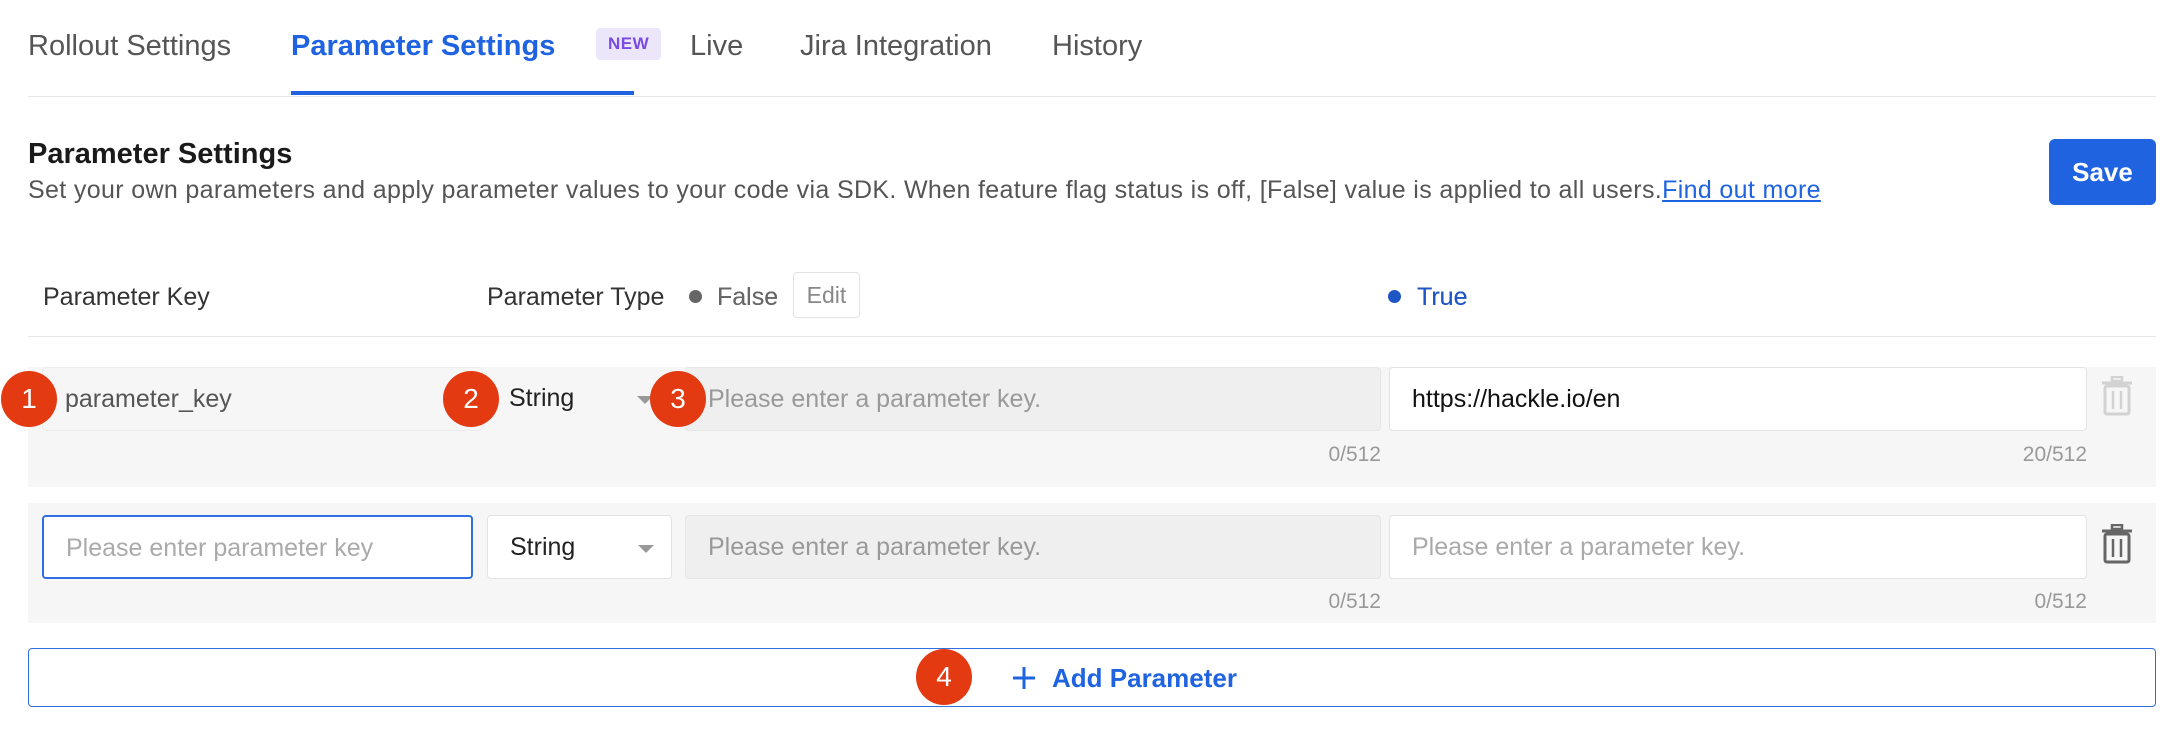 The width and height of the screenshot is (2182, 746). I want to click on column-parameter-type: Parameter Type, so click(576, 297).